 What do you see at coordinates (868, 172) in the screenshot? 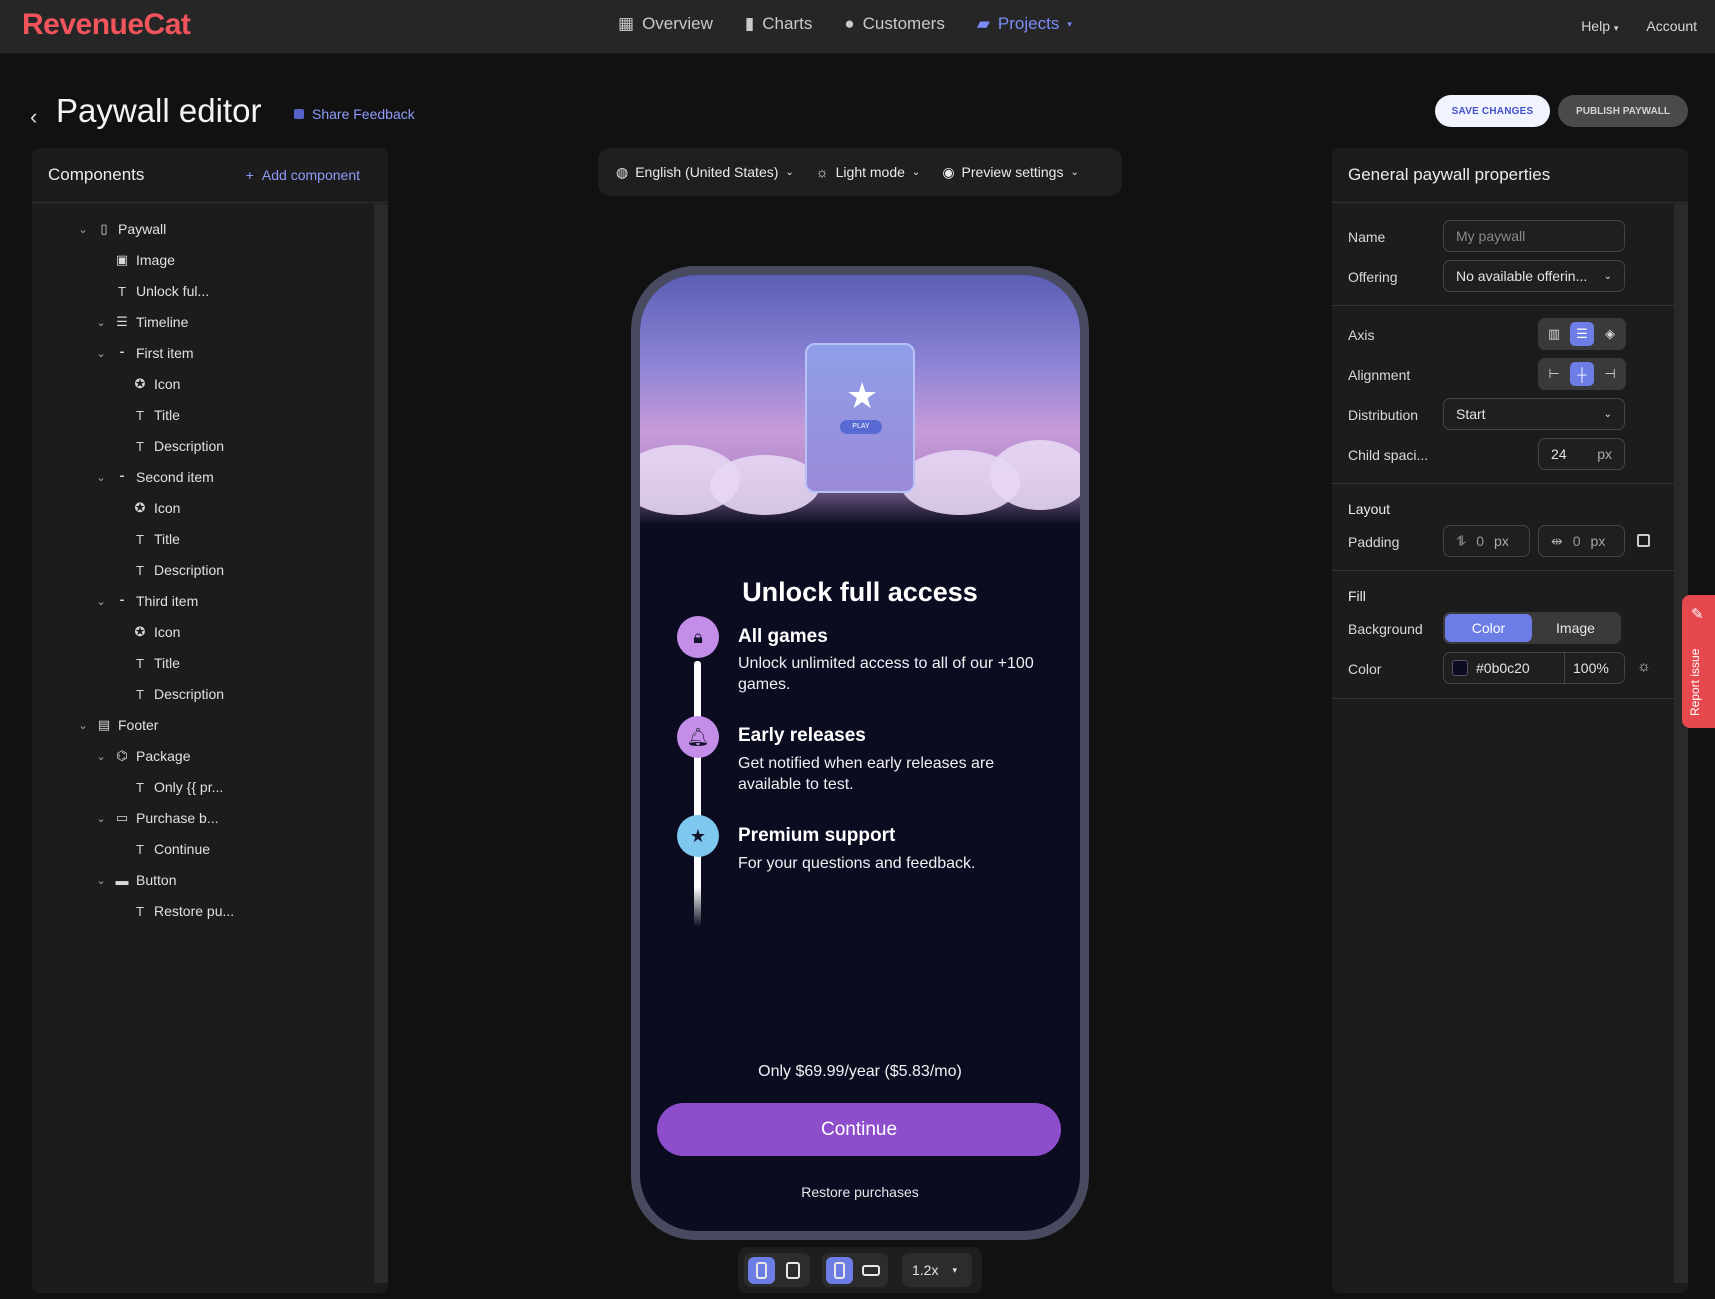
I see `mode-select: ☼ Light mode ⌄` at bounding box center [868, 172].